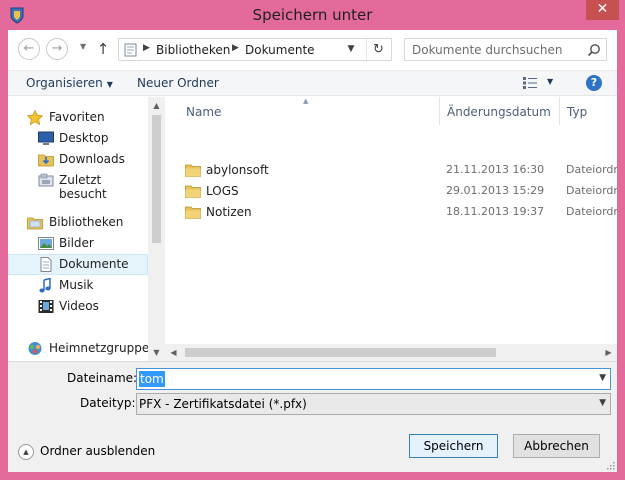  I want to click on nav-item-musik: Musik, so click(78, 285).